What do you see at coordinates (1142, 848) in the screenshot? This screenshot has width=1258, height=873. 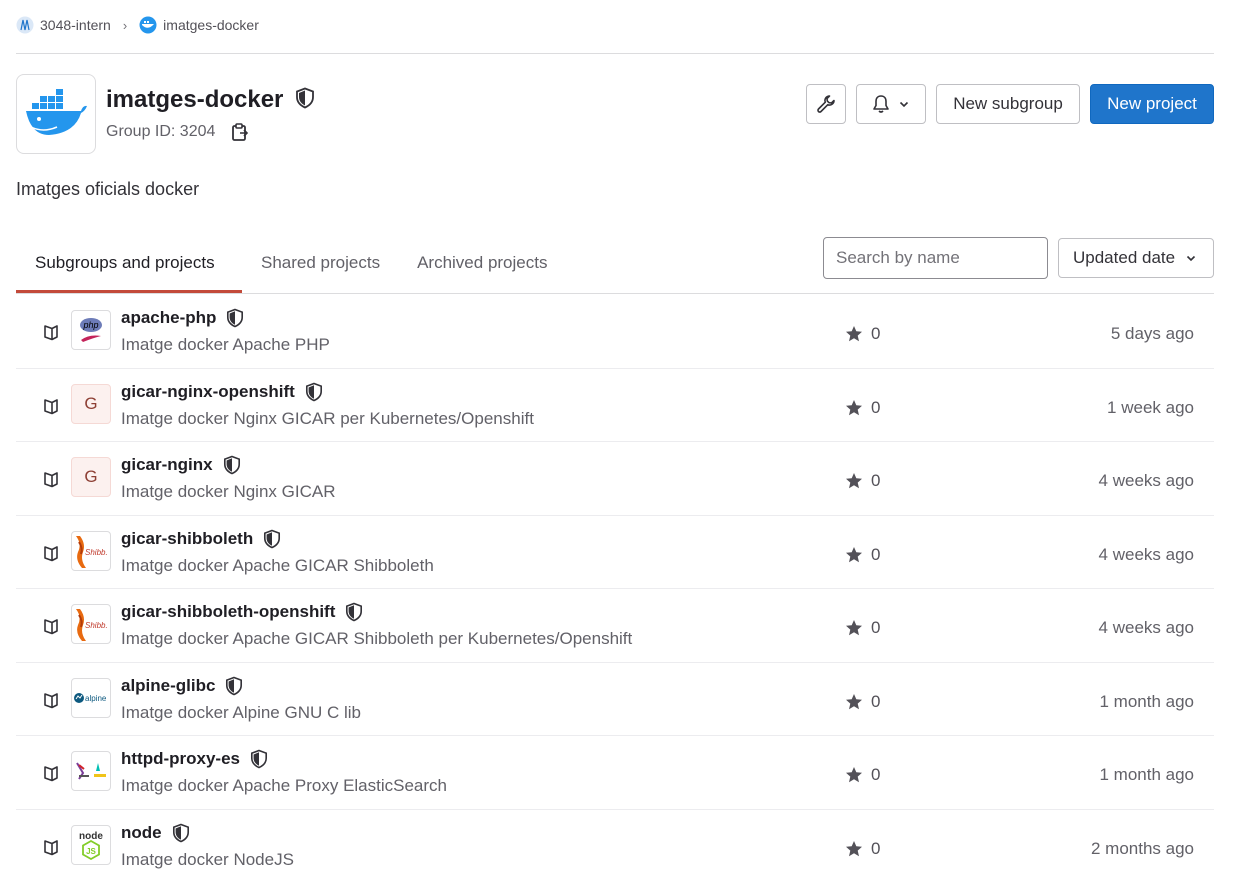 I see `updated-time: 2 months ago` at bounding box center [1142, 848].